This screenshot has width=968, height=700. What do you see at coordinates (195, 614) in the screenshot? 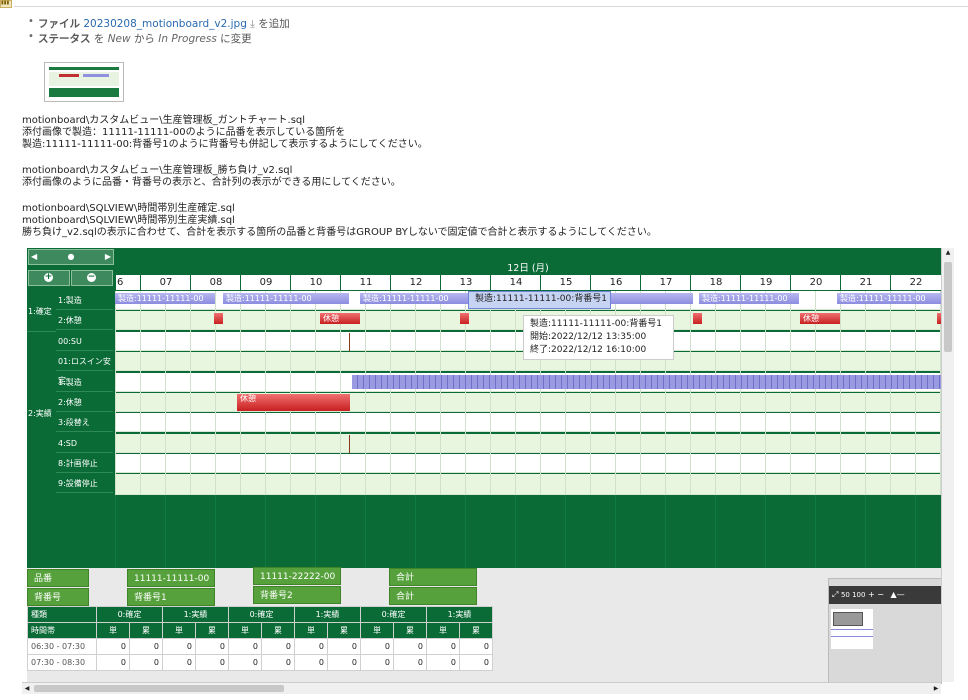
I see `kind-cell: 1:実績` at bounding box center [195, 614].